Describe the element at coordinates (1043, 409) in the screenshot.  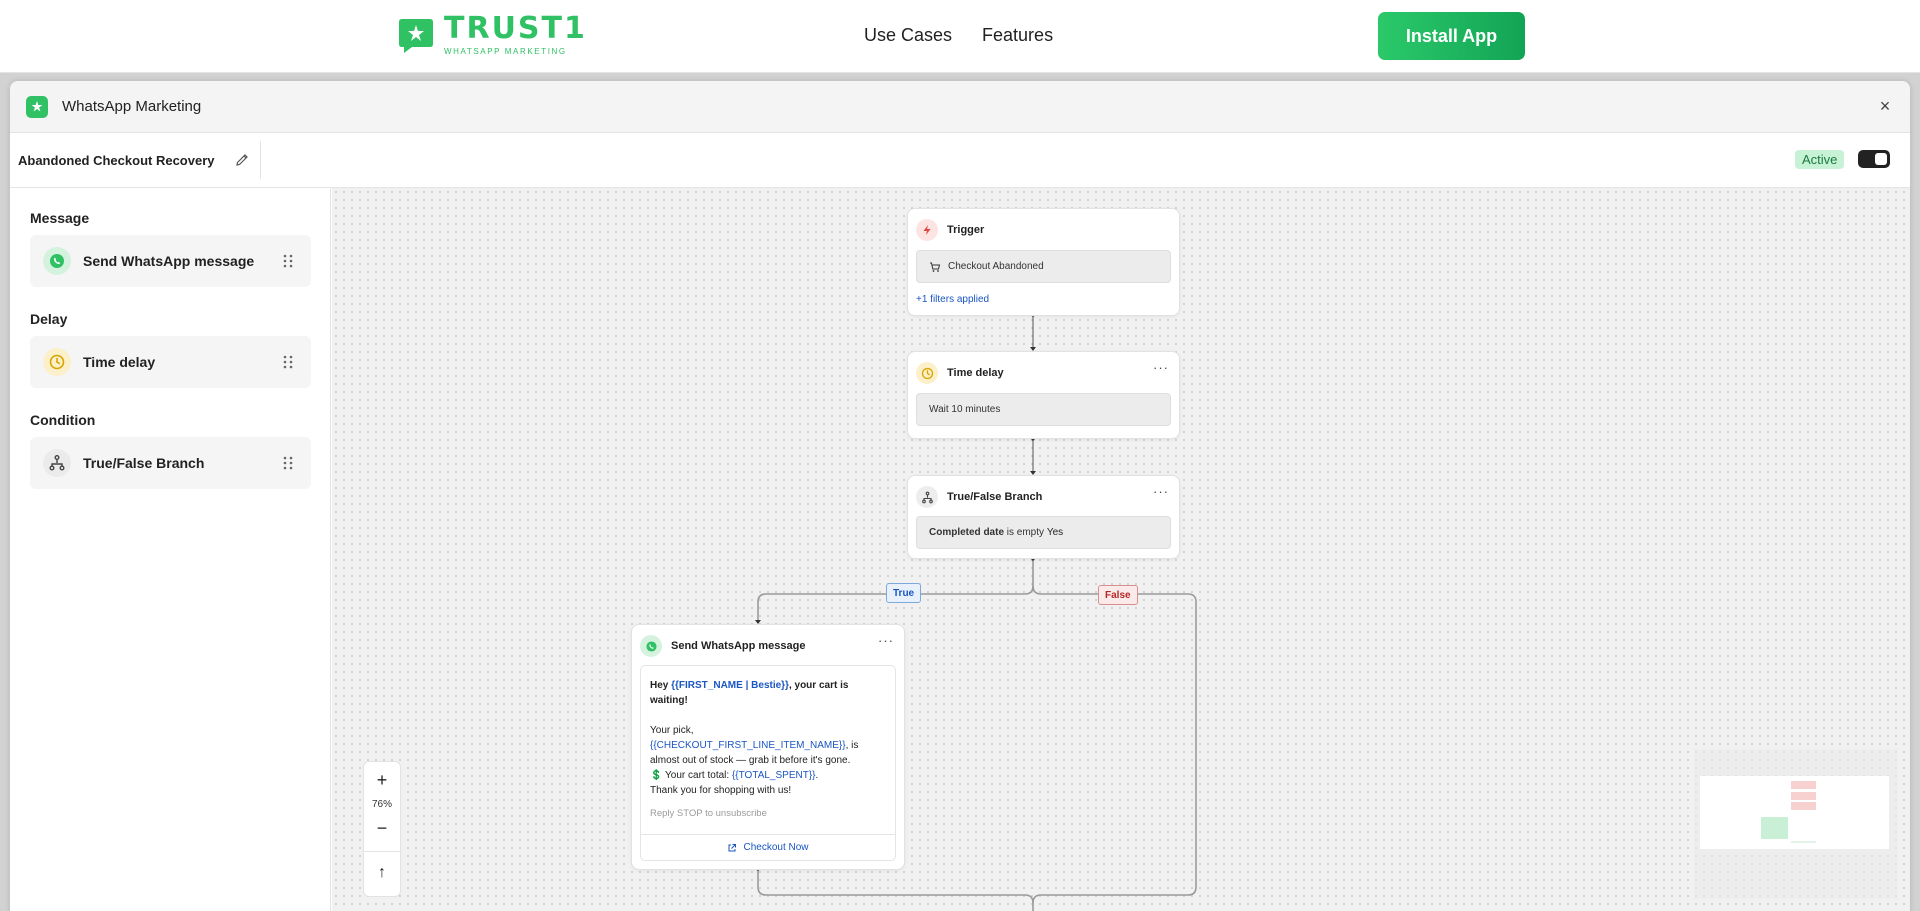
I see `delay-value: Wait 10 minutes` at that location.